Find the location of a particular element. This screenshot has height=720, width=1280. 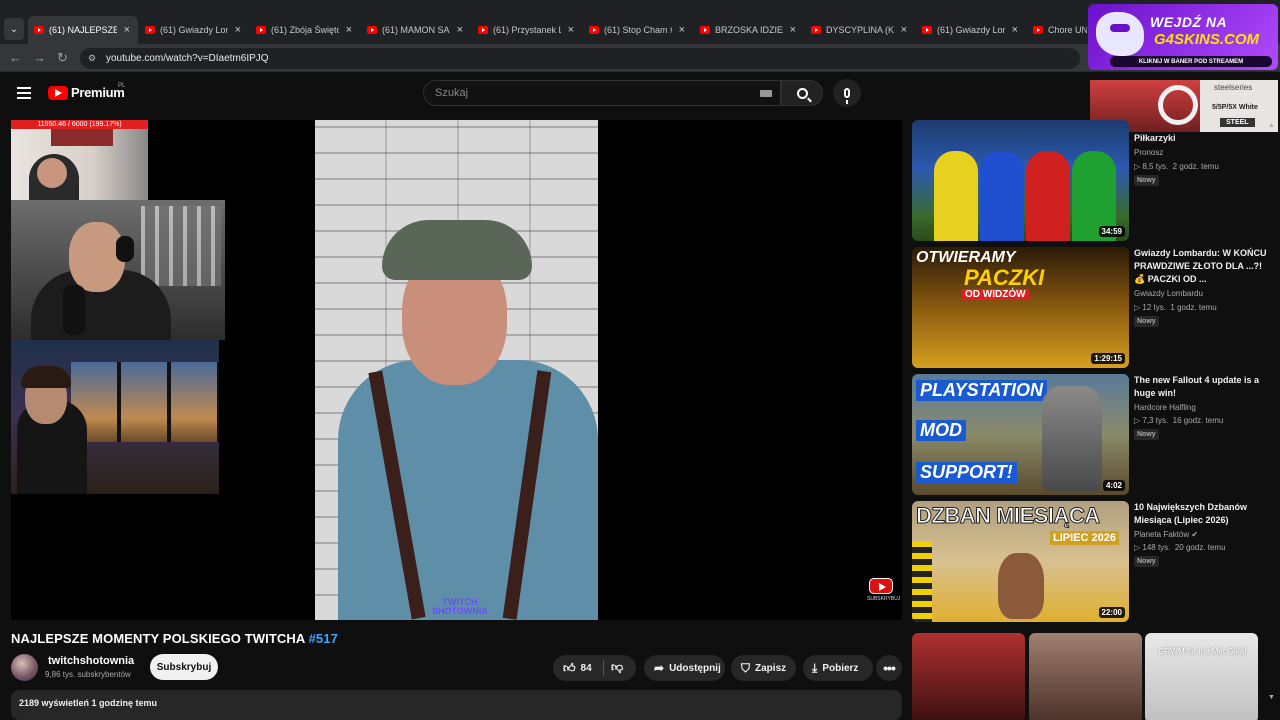

browser-tab-label: (61) Stop Cham # is located at coordinates (638, 30).